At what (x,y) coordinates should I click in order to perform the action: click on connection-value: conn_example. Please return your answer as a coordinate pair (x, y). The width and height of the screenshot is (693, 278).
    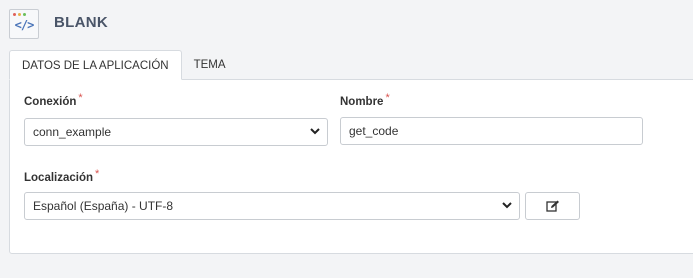
    Looking at the image, I should click on (72, 132).